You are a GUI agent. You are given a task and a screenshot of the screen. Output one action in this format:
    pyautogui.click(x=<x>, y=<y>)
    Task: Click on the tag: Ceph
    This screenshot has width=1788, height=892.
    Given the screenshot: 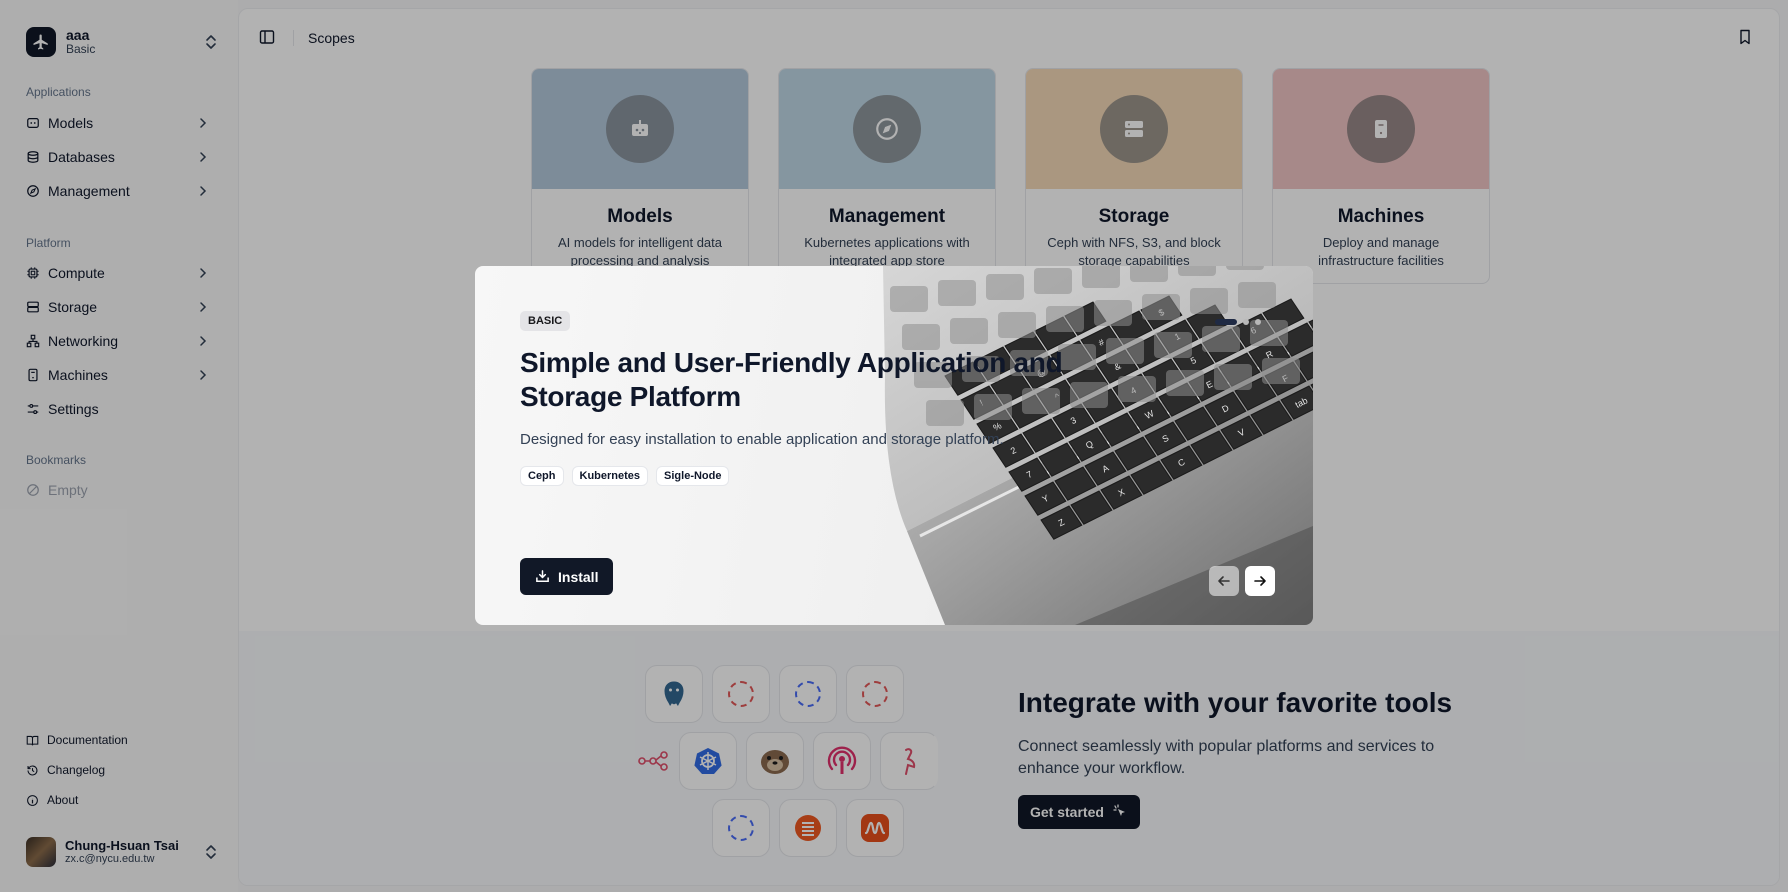 What is the action you would take?
    pyautogui.click(x=542, y=476)
    